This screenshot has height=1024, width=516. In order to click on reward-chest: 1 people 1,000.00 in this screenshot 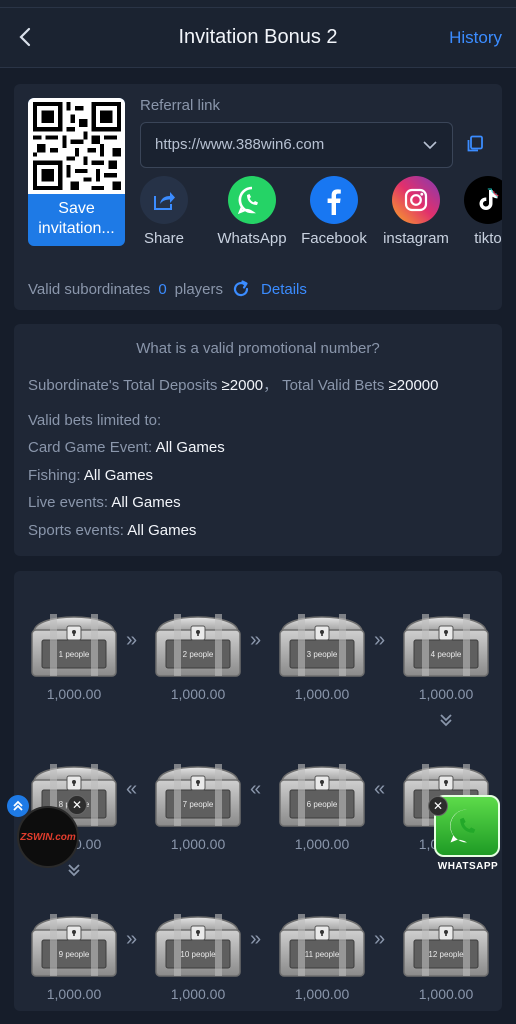, I will do `click(74, 661)`.